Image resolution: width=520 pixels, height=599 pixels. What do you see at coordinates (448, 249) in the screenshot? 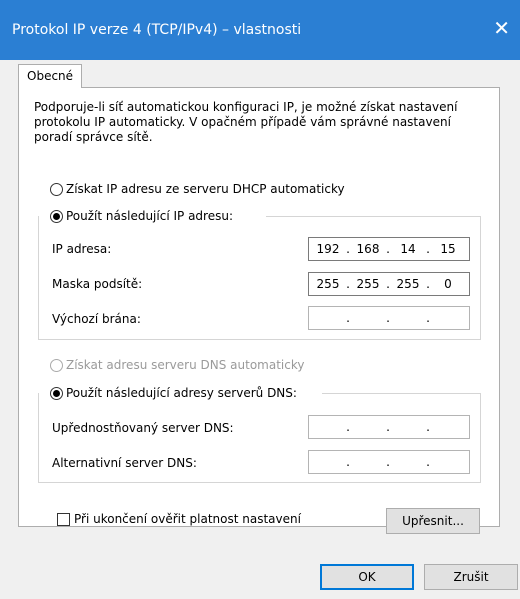
I see `ip-octet-4: 15` at bounding box center [448, 249].